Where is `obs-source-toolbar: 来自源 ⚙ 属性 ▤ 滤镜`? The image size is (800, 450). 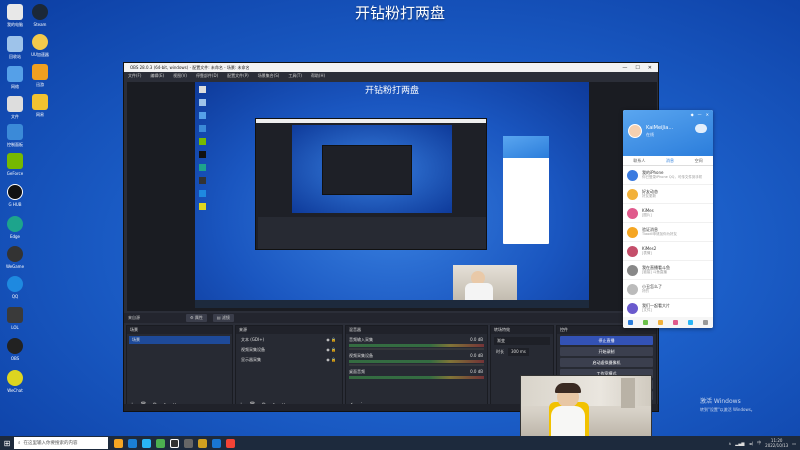 obs-source-toolbar: 来自源 ⚙ 属性 ▤ 滤镜 is located at coordinates (391, 318).